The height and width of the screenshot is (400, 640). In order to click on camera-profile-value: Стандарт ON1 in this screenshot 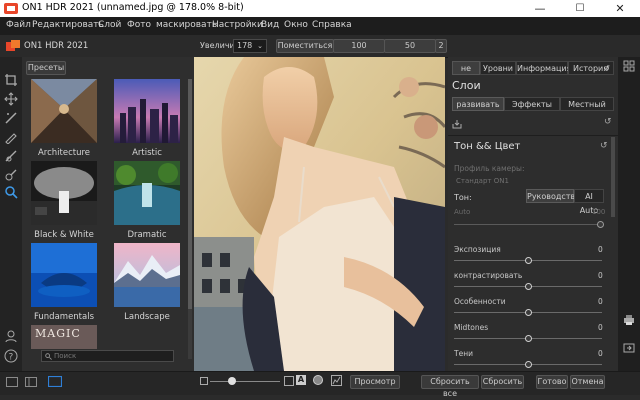, I will do `click(482, 181)`.